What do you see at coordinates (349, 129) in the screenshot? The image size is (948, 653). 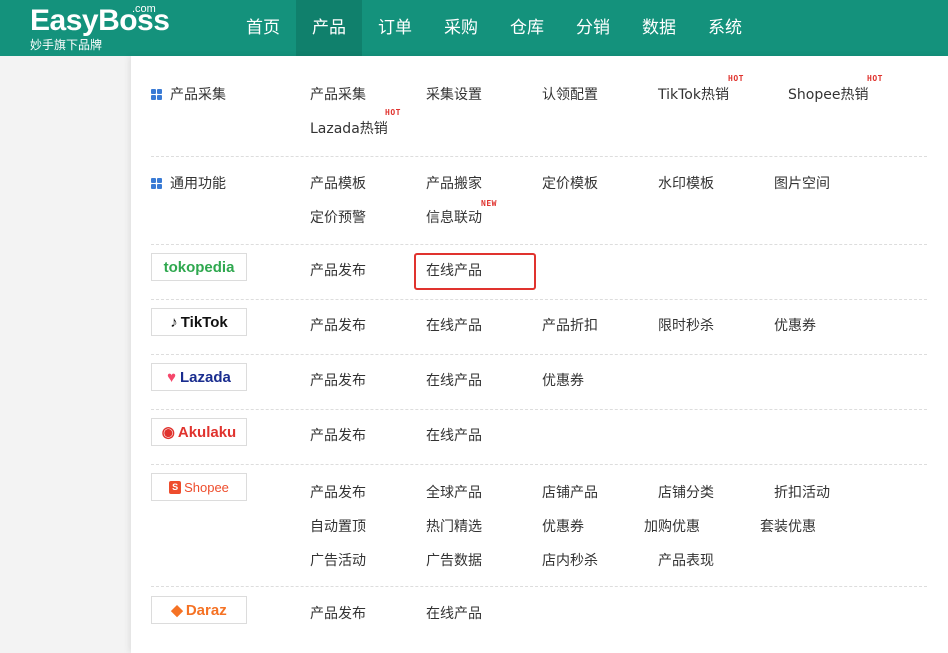 I see `link-label: Lazada热销` at bounding box center [349, 129].